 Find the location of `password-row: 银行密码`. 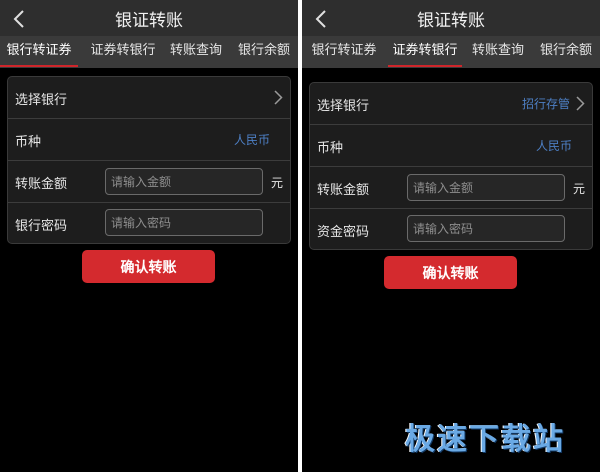

password-row: 银行密码 is located at coordinates (149, 224).